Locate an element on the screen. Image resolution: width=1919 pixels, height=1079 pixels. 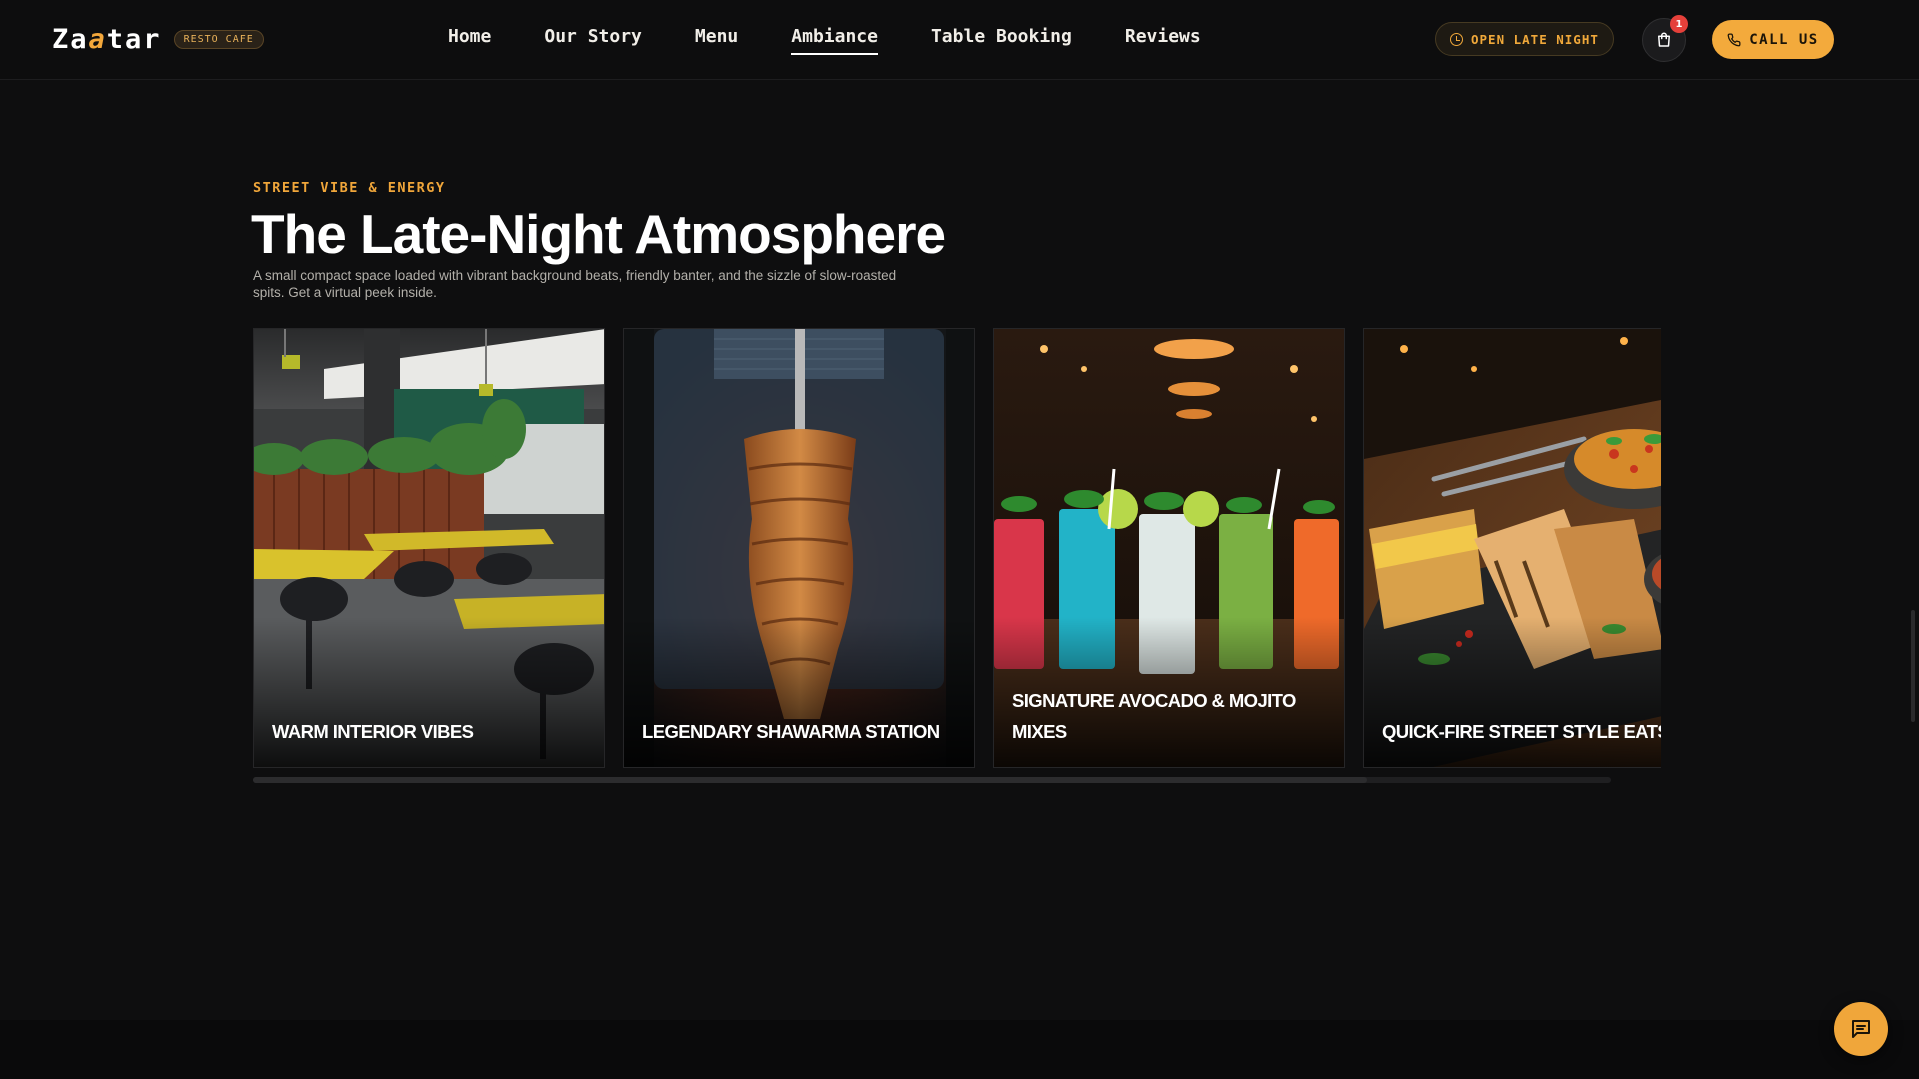
nav-link-reviews: Reviews is located at coordinates (1163, 40).